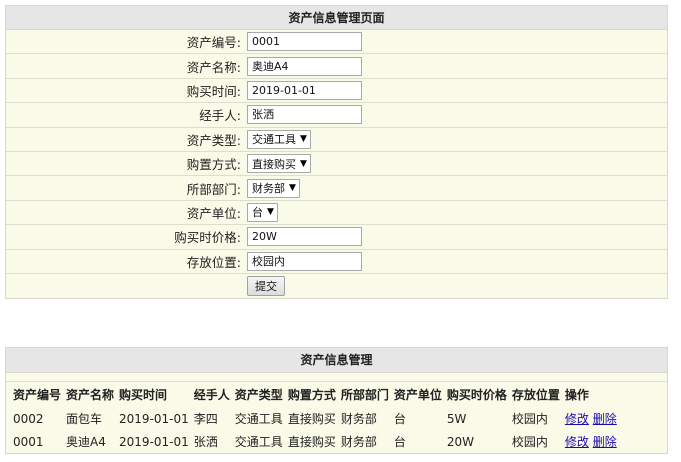 Image resolution: width=681 pixels, height=462 pixels. Describe the element at coordinates (211, 395) in the screenshot. I see `col-header-handler: 经手人` at that location.